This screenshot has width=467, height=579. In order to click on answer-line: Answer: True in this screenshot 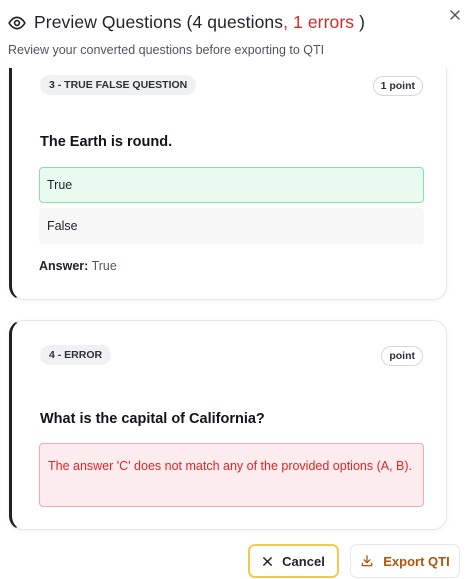, I will do `click(78, 266)`.